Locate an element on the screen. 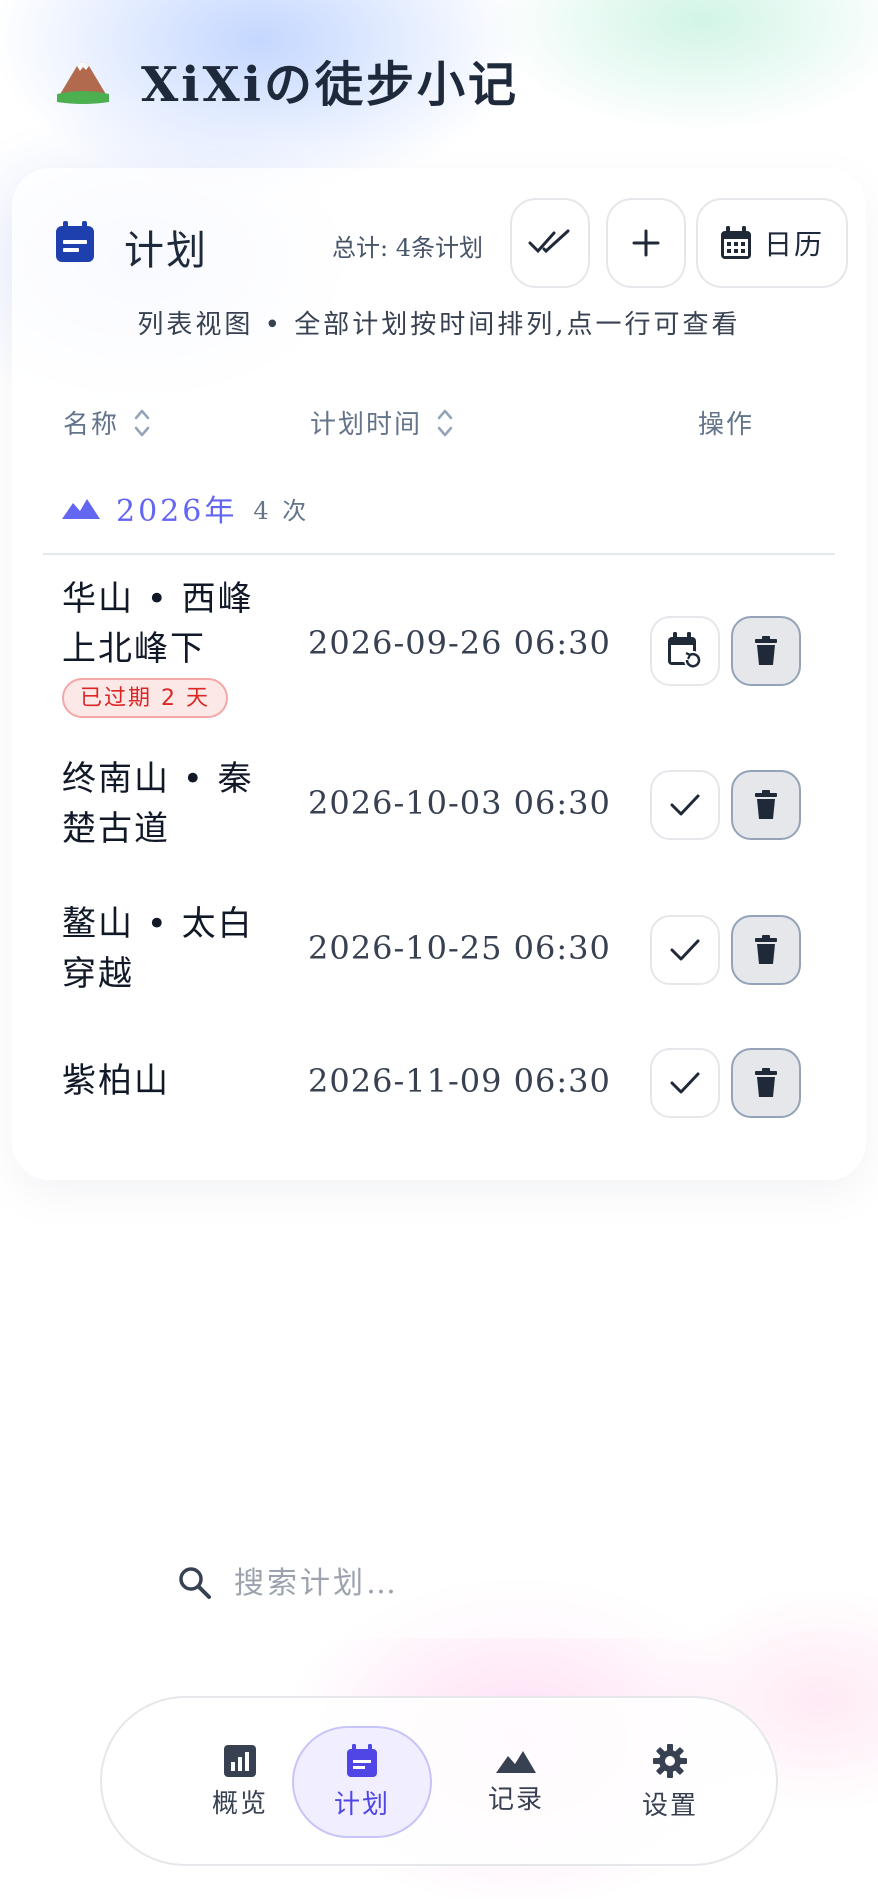 The image size is (878, 1899). nav-item-settings: 设置 is located at coordinates (670, 1782).